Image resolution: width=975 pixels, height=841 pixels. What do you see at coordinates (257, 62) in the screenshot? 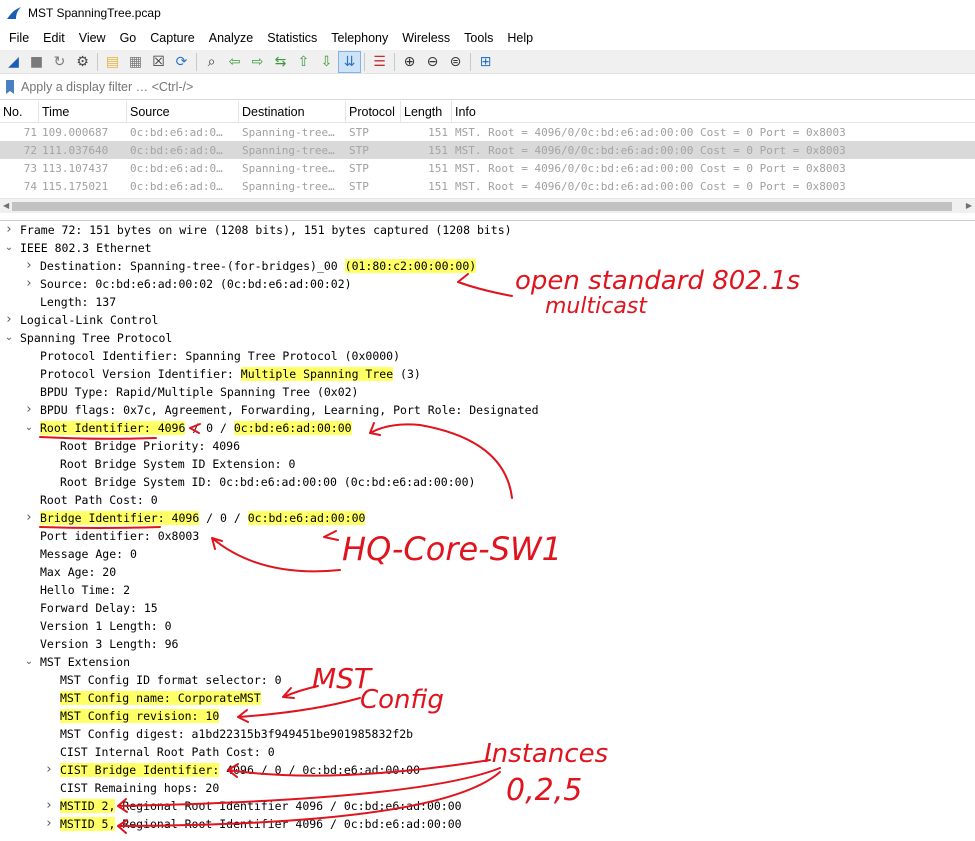
I see `go-forward-button: ⇨` at bounding box center [257, 62].